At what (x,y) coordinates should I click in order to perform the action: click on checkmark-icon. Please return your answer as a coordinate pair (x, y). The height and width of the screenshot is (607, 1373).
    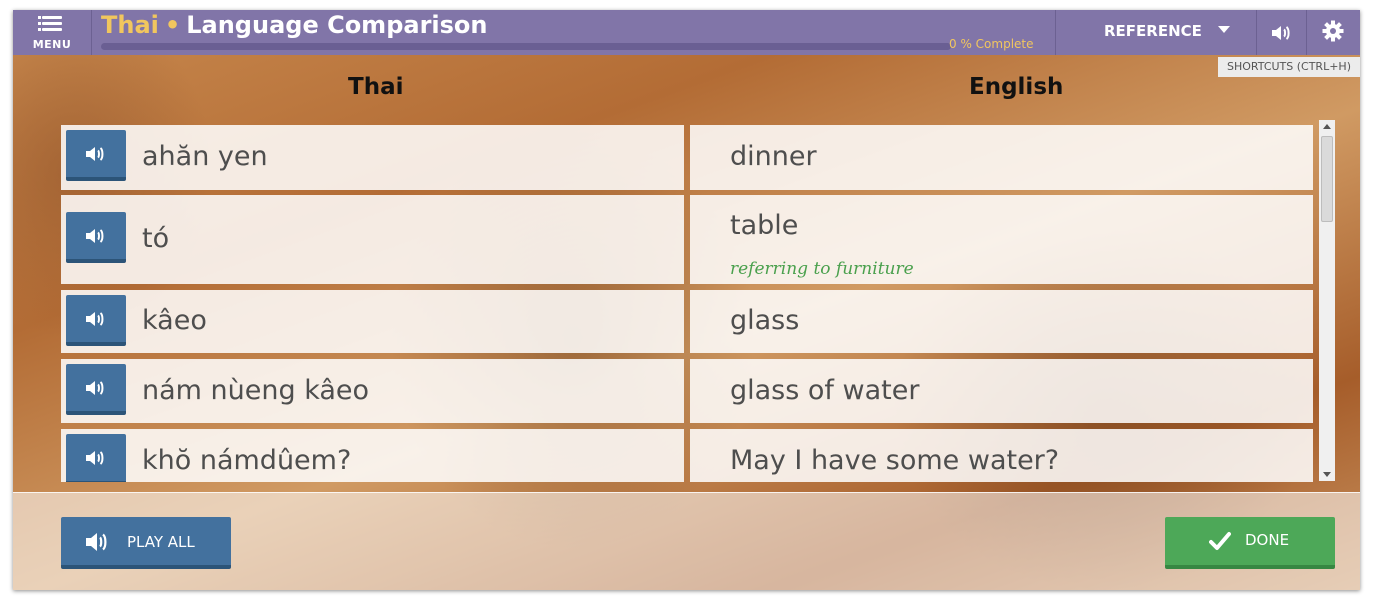
    Looking at the image, I should click on (1220, 541).